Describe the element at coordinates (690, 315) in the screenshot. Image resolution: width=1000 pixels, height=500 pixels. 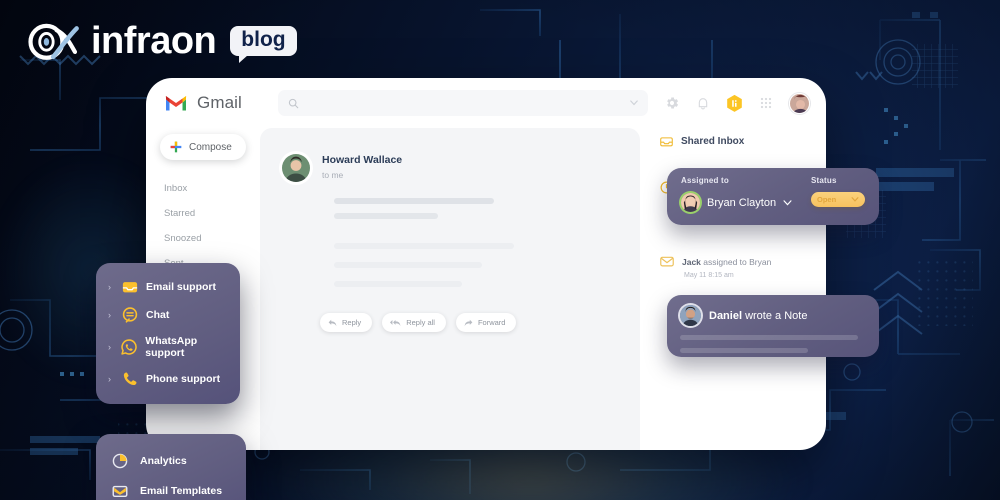
I see `note-author-avatar` at that location.